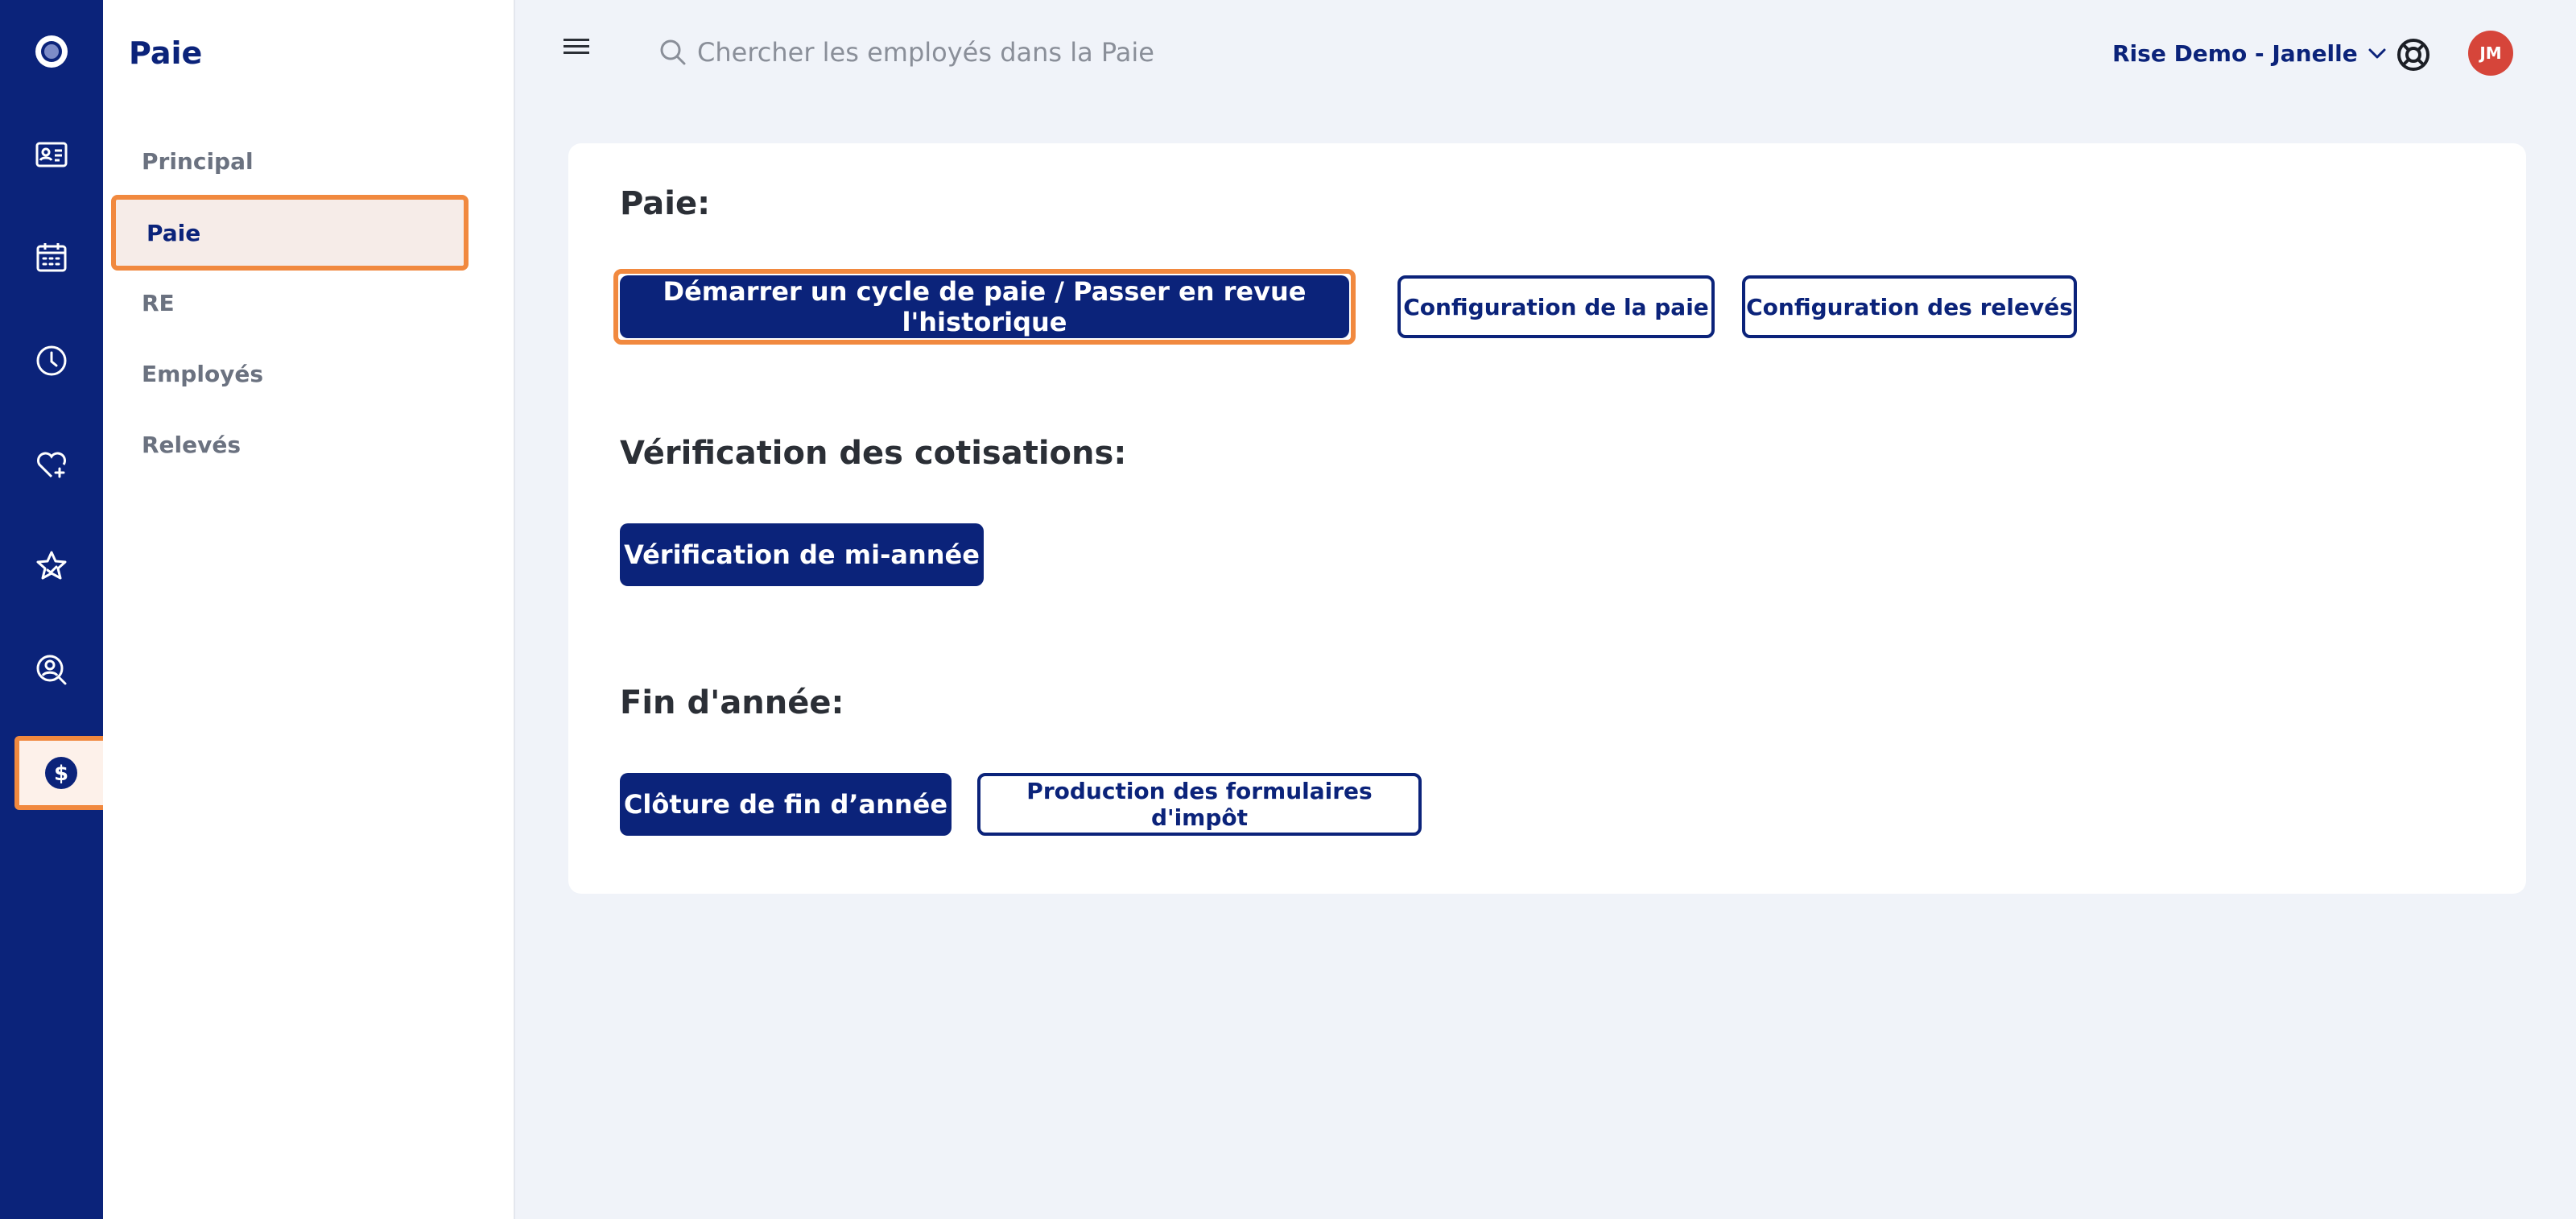  Describe the element at coordinates (802, 554) in the screenshot. I see `mid-year-verification-button: Vérification de mi-année` at that location.